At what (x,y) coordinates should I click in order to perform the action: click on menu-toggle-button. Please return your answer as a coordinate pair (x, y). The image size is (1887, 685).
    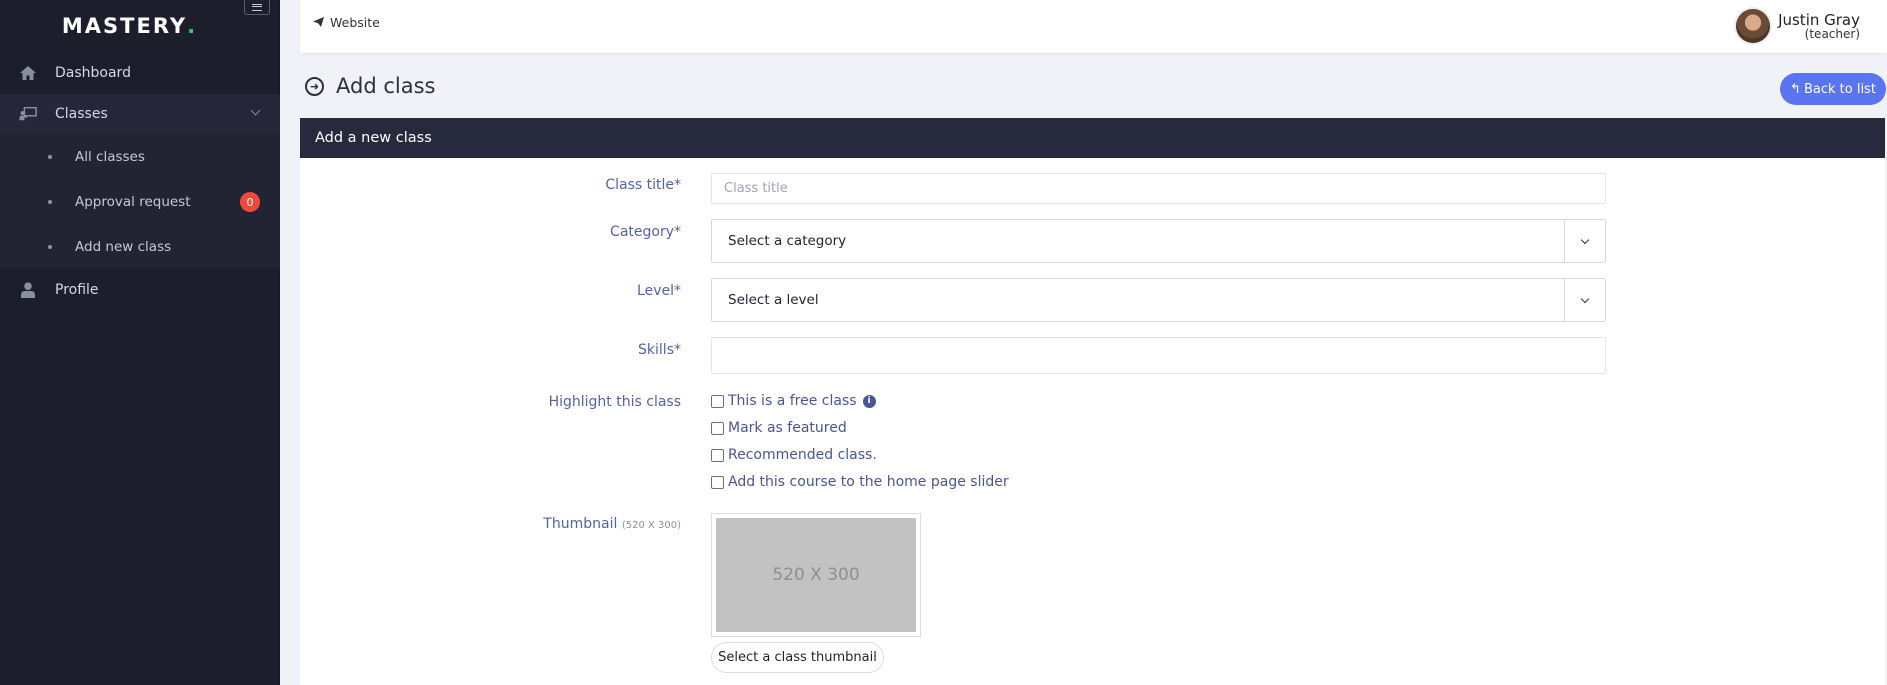
    Looking at the image, I should click on (257, 7).